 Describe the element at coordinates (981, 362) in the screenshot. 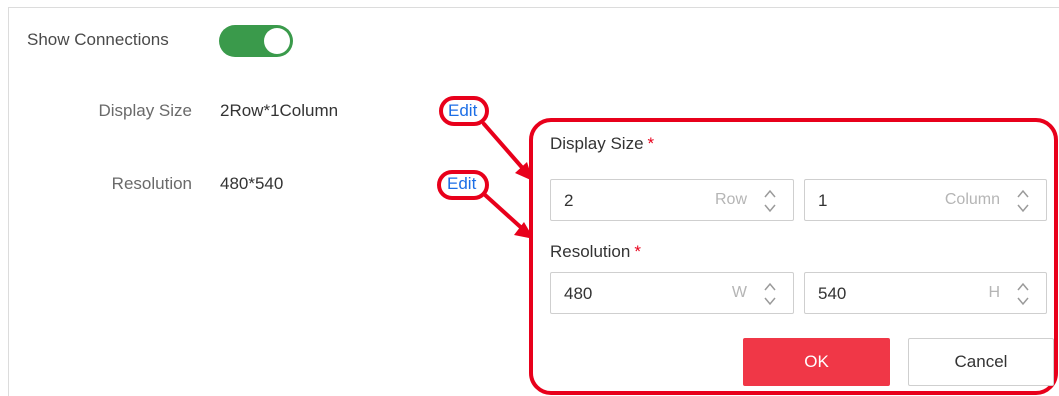

I see `cancel-button: Cancel` at that location.